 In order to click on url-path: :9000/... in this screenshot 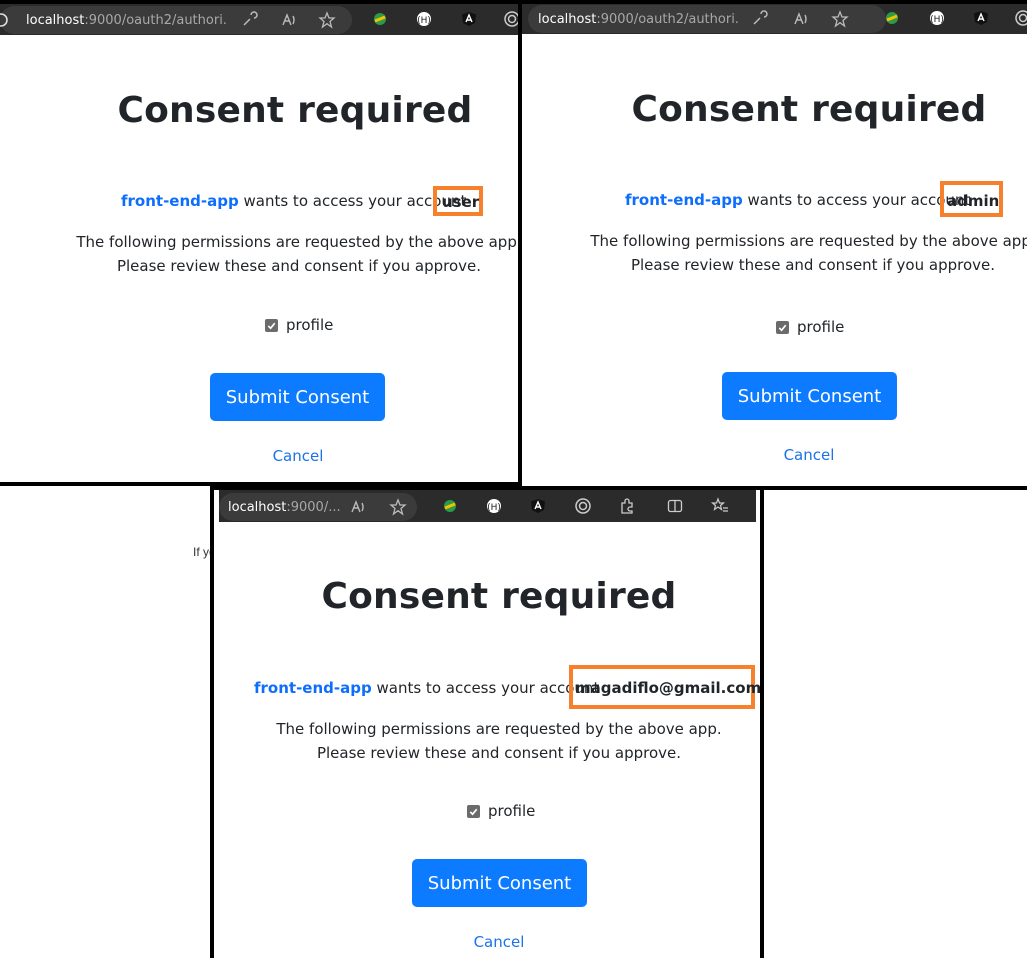, I will do `click(313, 507)`.